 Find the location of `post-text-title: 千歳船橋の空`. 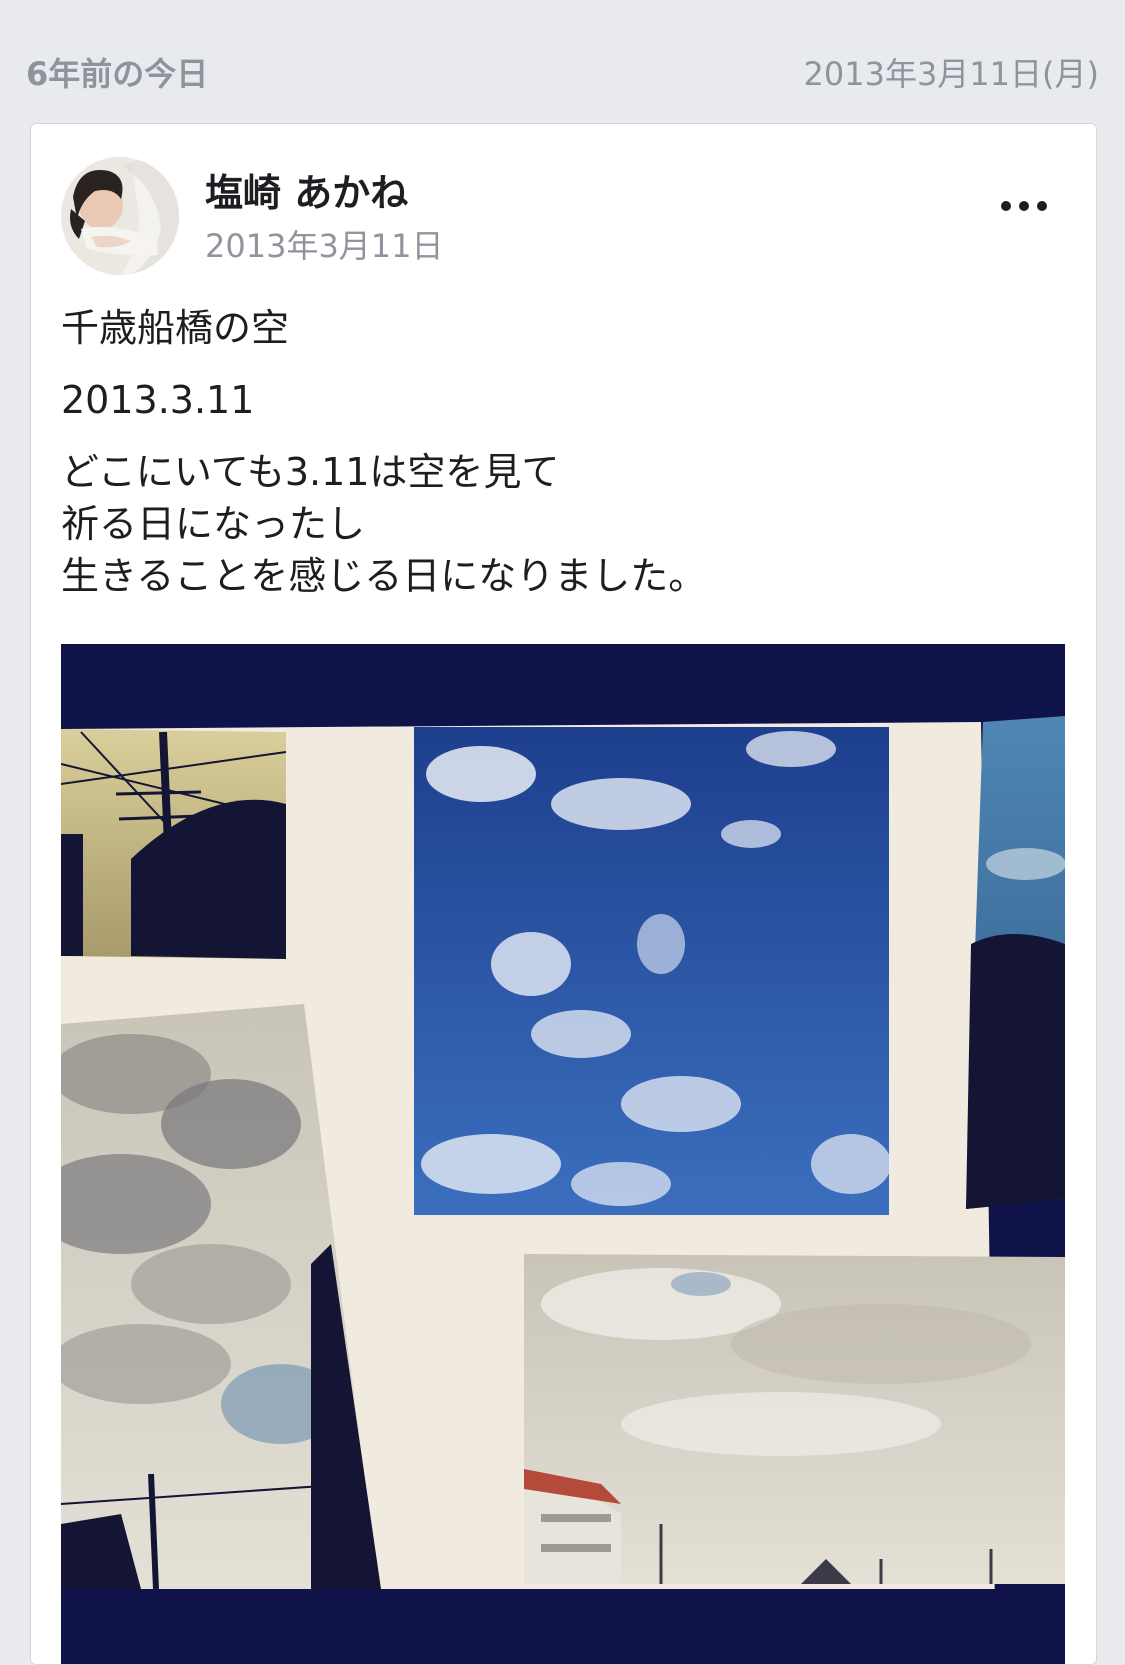

post-text-title: 千歳船橋の空 is located at coordinates (175, 328).